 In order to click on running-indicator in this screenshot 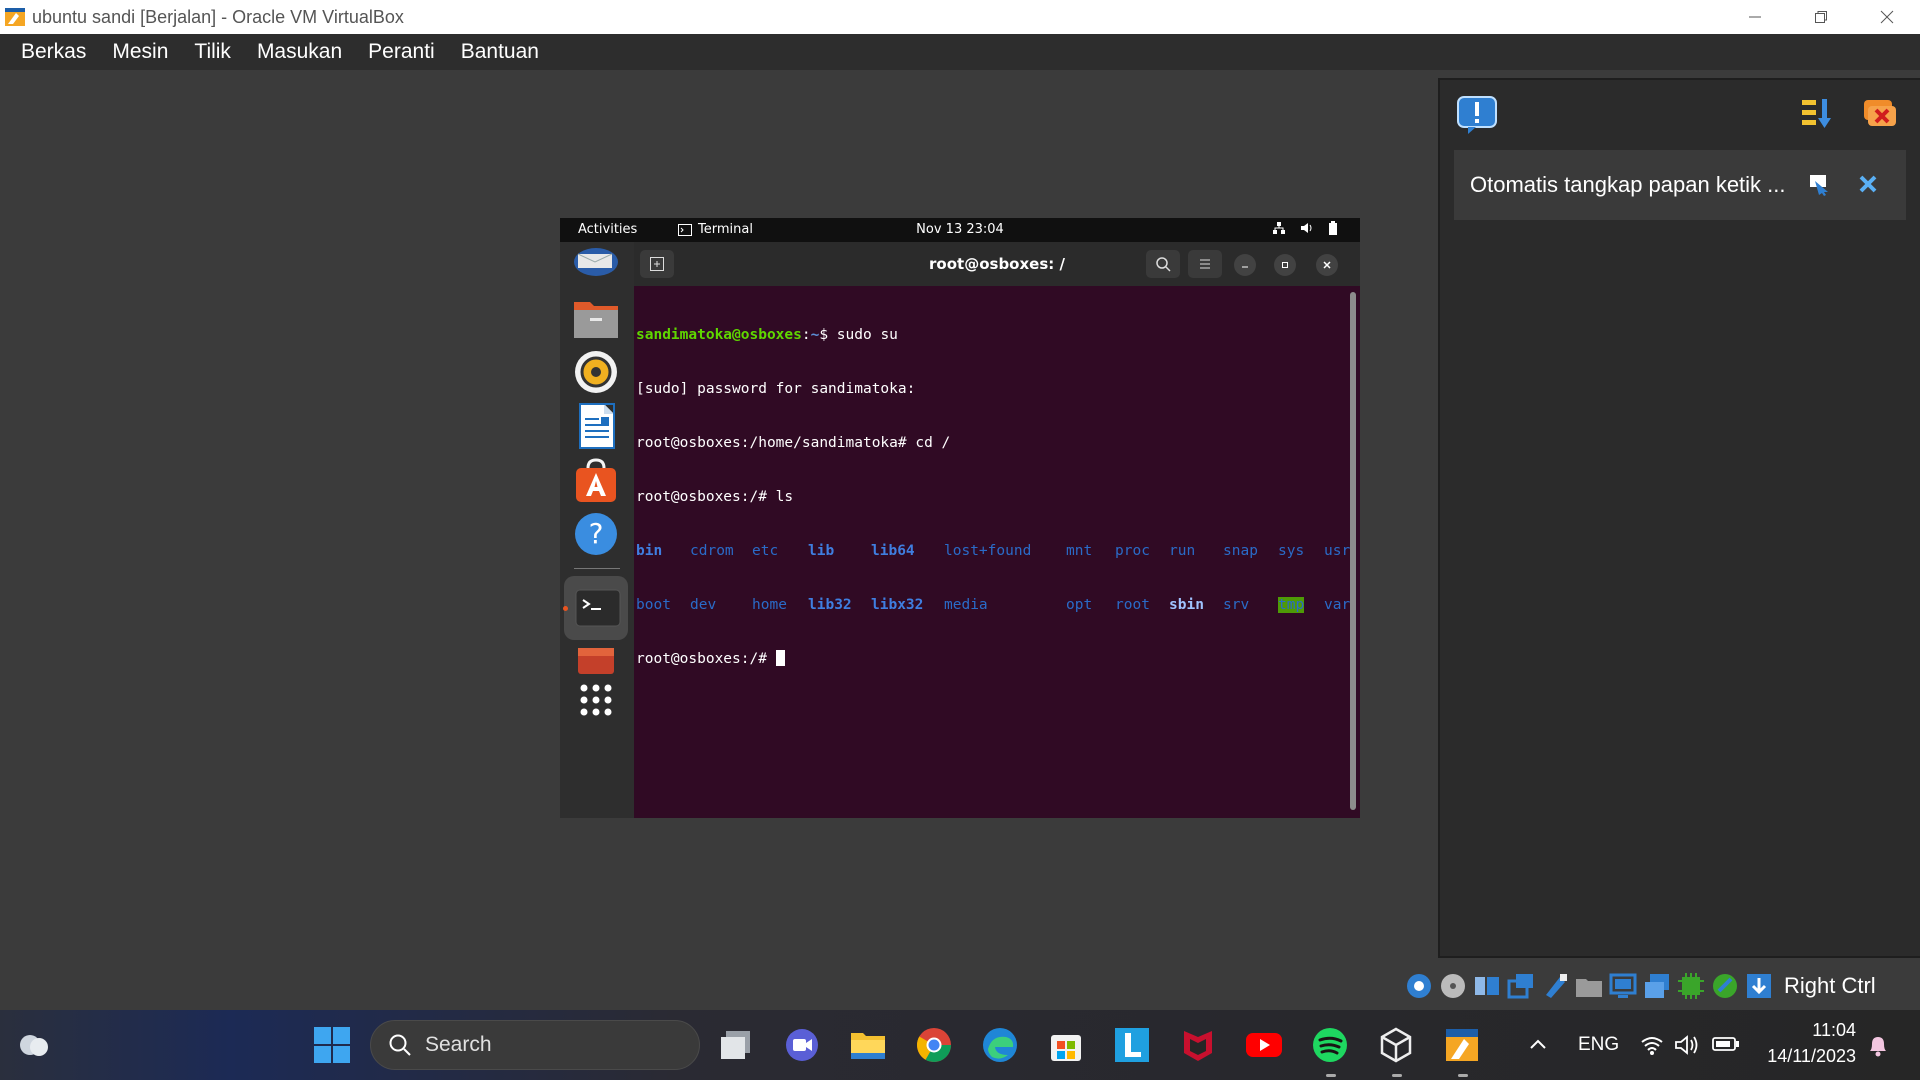, I will do `click(565, 608)`.